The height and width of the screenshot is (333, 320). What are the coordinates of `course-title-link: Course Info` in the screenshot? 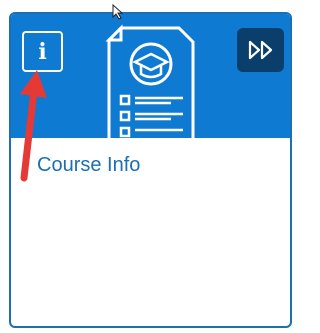 It's located at (88, 165).